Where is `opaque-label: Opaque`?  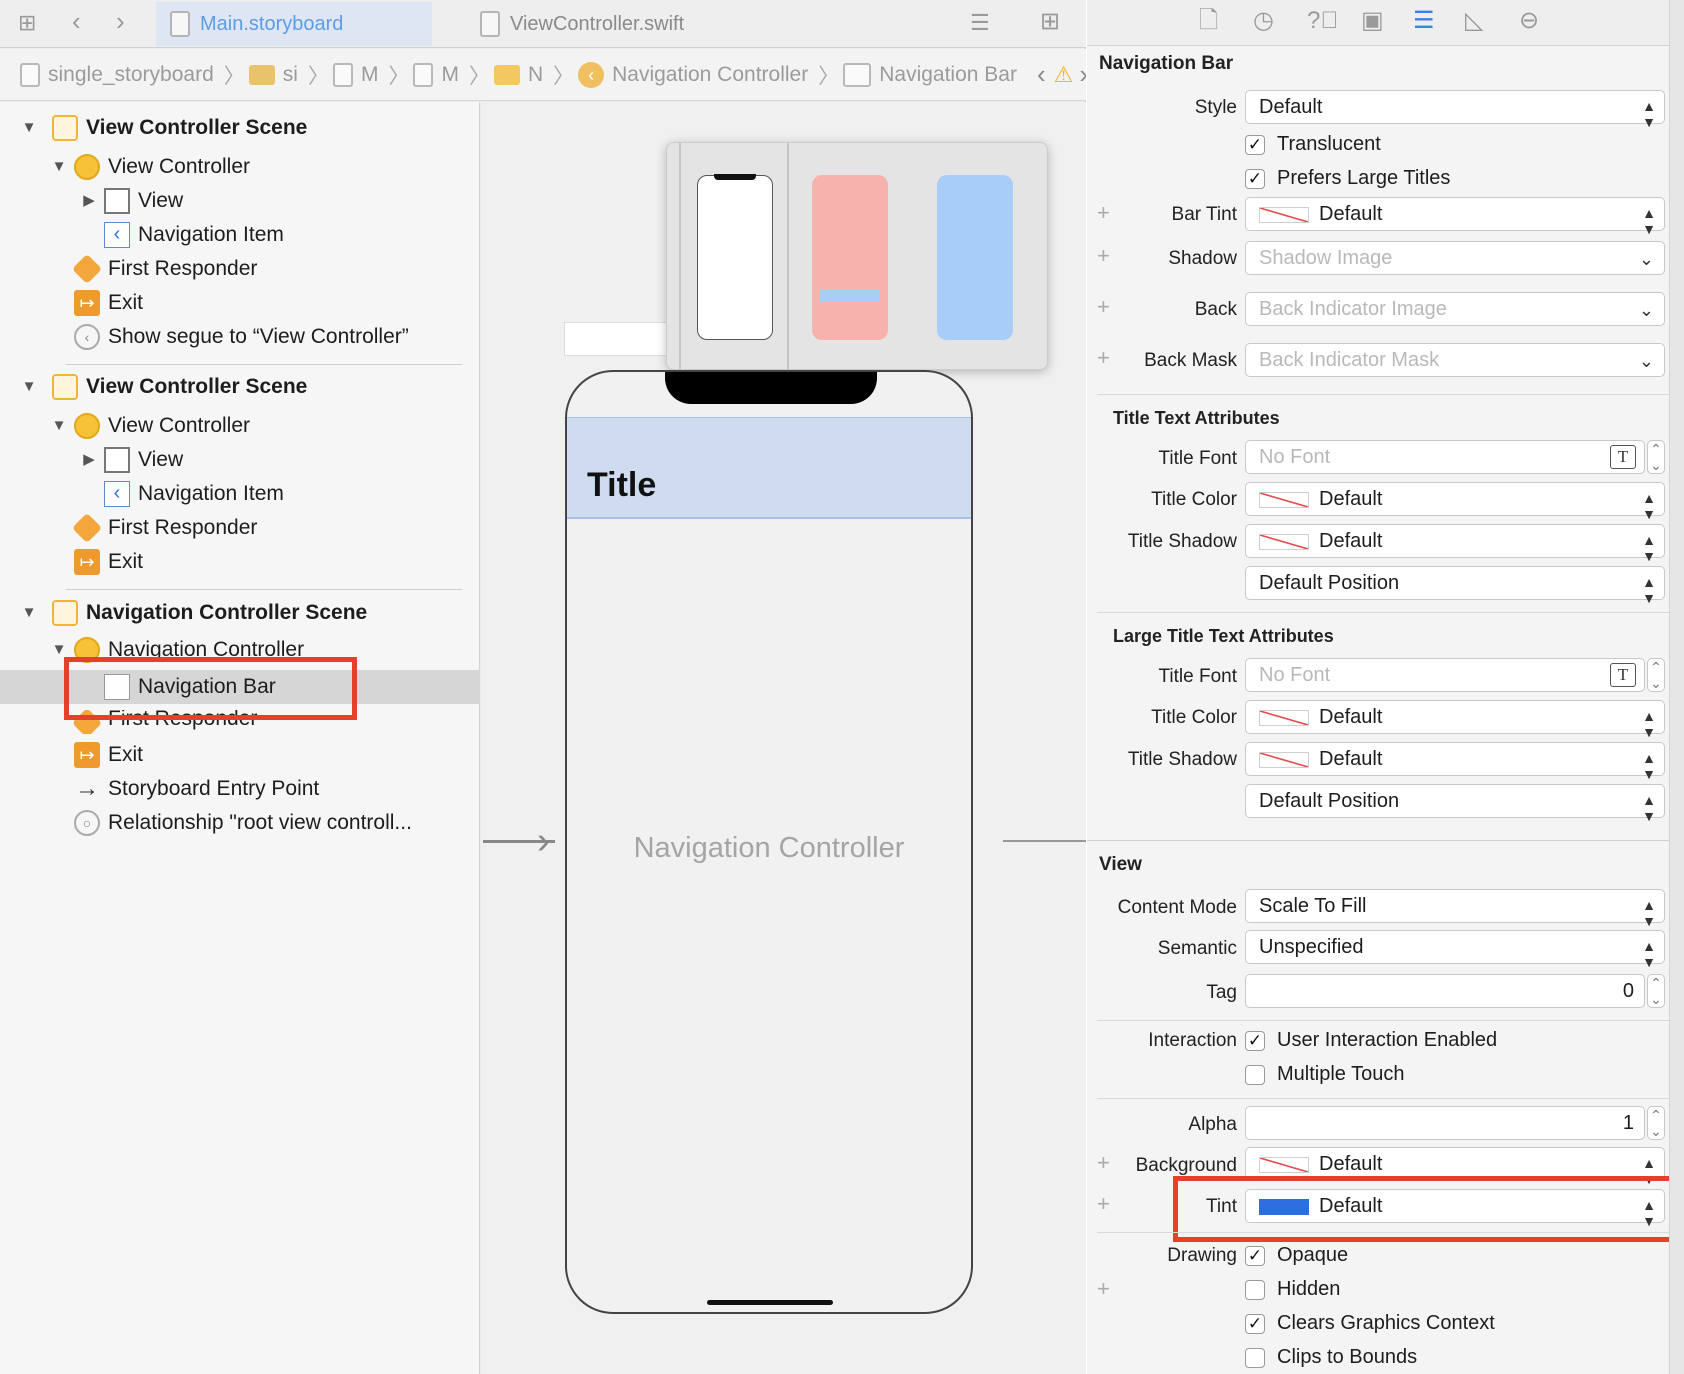 opaque-label: Opaque is located at coordinates (1313, 1255).